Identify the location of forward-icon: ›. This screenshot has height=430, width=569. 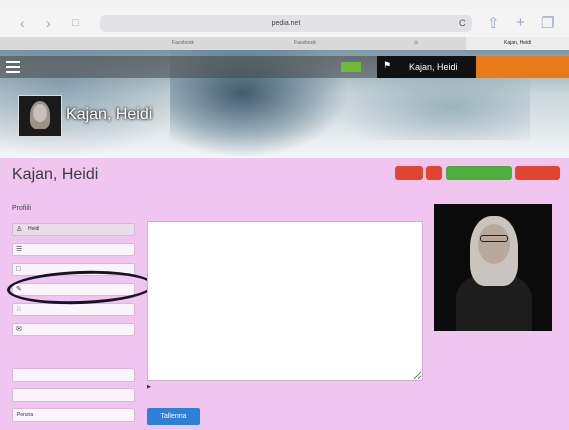
(48, 23).